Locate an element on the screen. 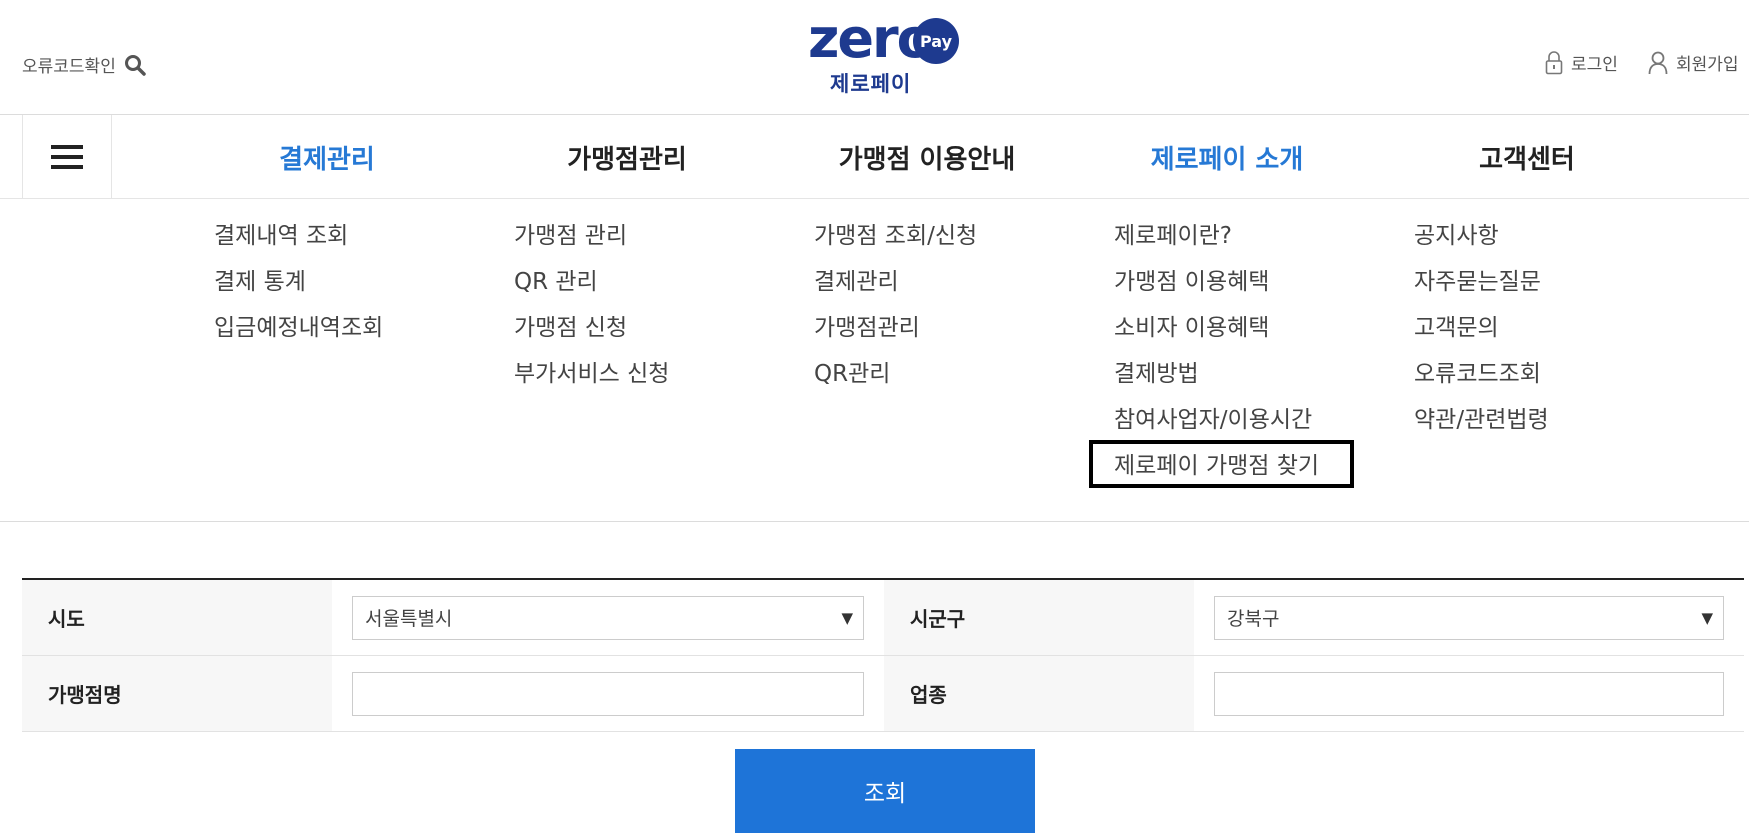 Image resolution: width=1749 pixels, height=833 pixels. sido-cell: 서울특별시 ▼ is located at coordinates (608, 617).